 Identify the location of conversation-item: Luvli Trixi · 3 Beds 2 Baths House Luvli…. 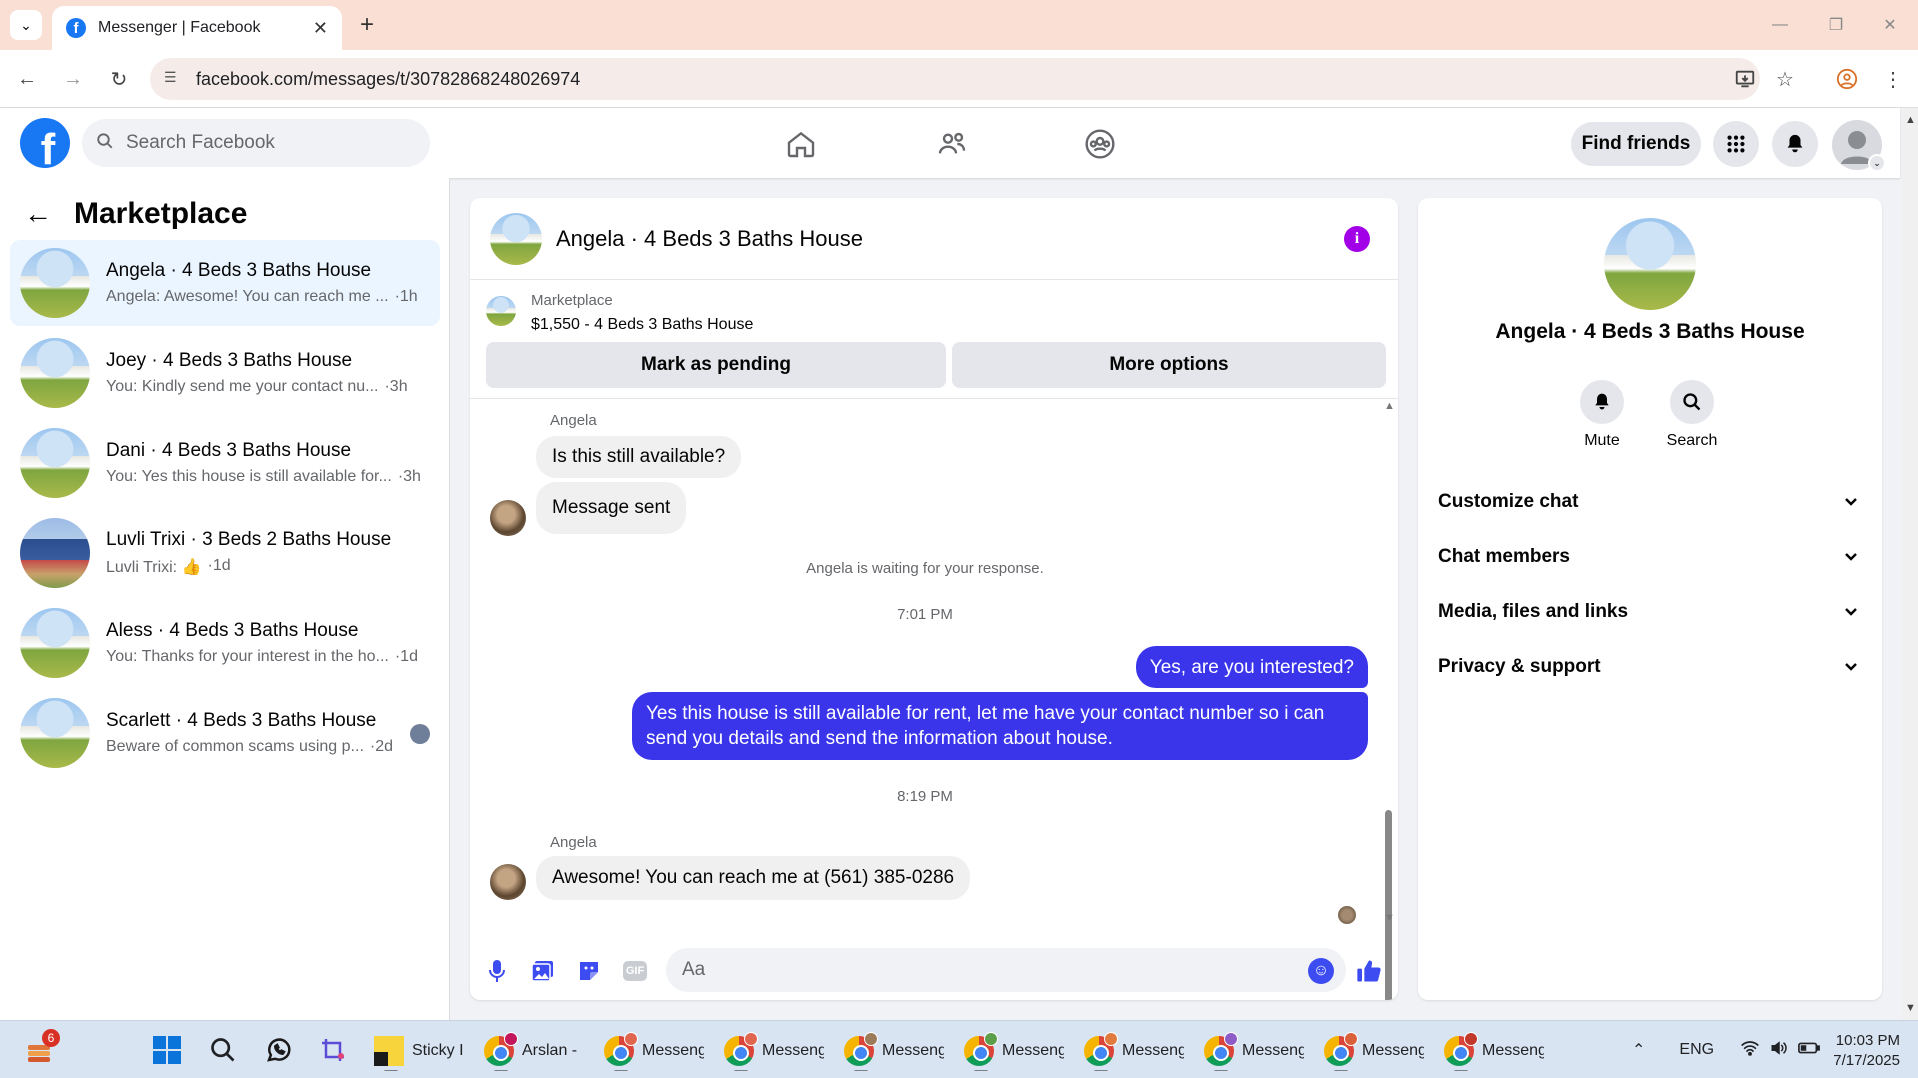
(225, 553).